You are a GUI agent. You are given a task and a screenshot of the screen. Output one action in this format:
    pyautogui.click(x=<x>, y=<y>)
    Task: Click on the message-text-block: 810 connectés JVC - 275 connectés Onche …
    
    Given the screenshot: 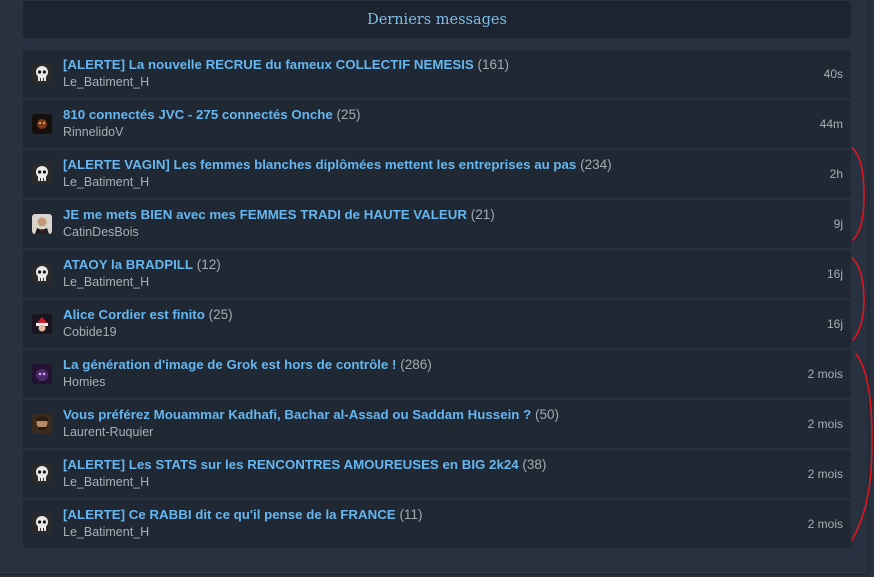 What is the action you would take?
    pyautogui.click(x=412, y=123)
    